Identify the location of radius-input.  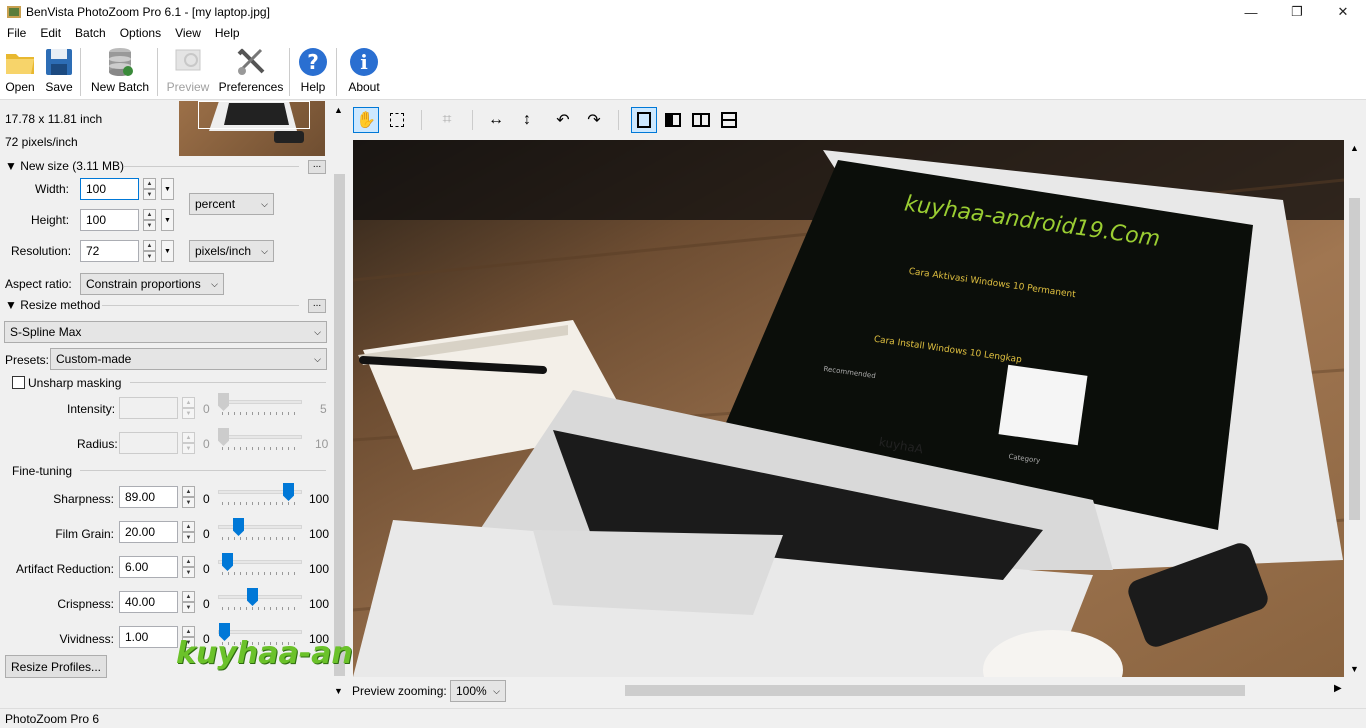
(148, 443).